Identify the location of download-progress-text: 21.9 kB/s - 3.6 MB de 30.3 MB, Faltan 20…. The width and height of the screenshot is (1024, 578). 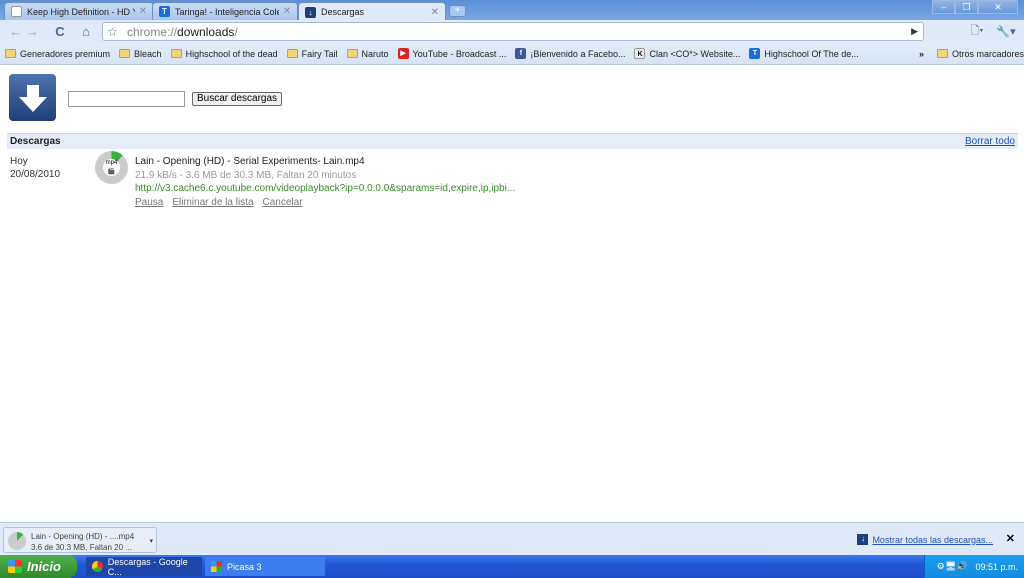
(246, 175).